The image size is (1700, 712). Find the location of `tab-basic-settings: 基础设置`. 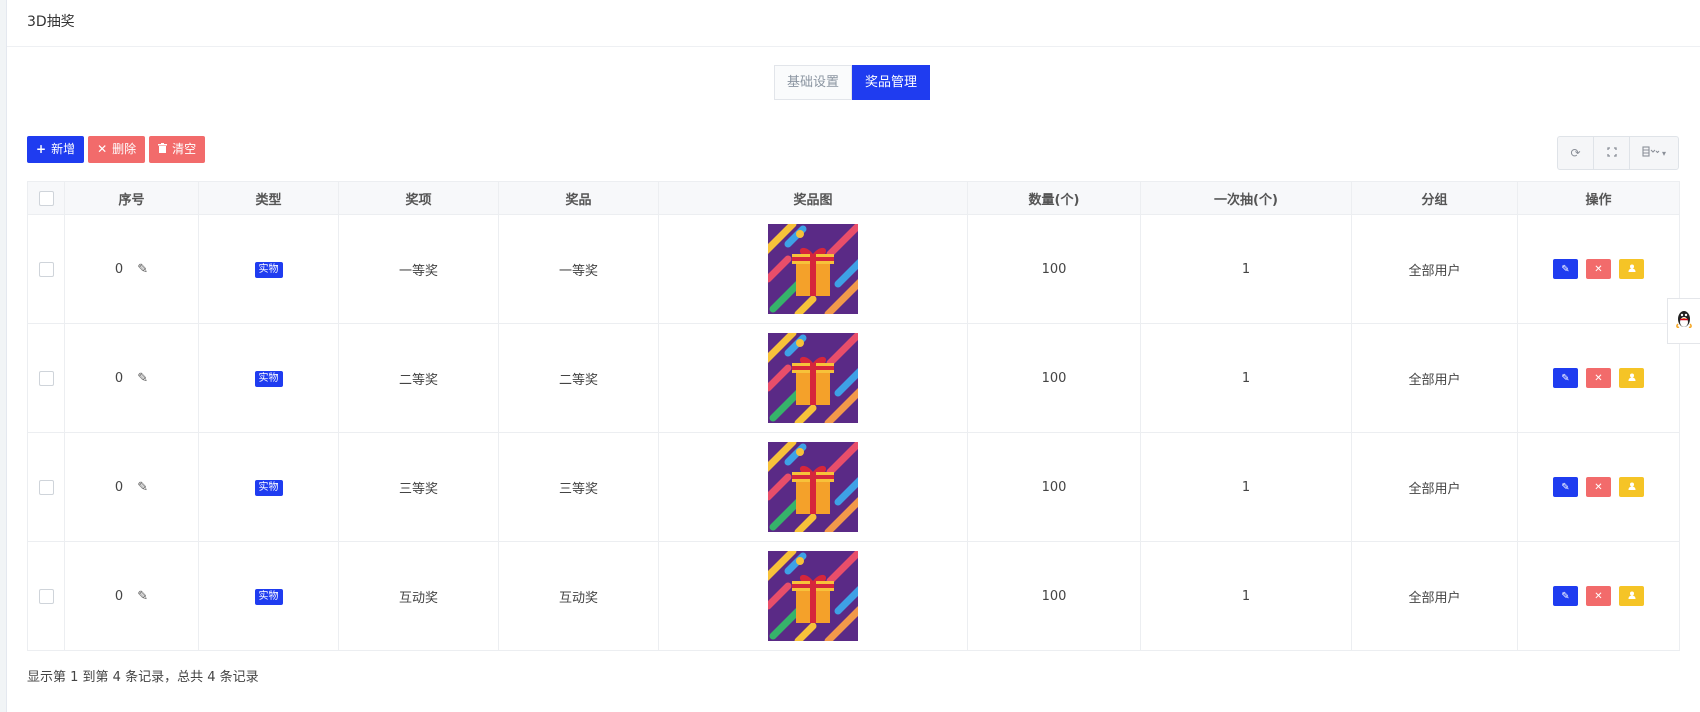

tab-basic-settings: 基础设置 is located at coordinates (813, 82).